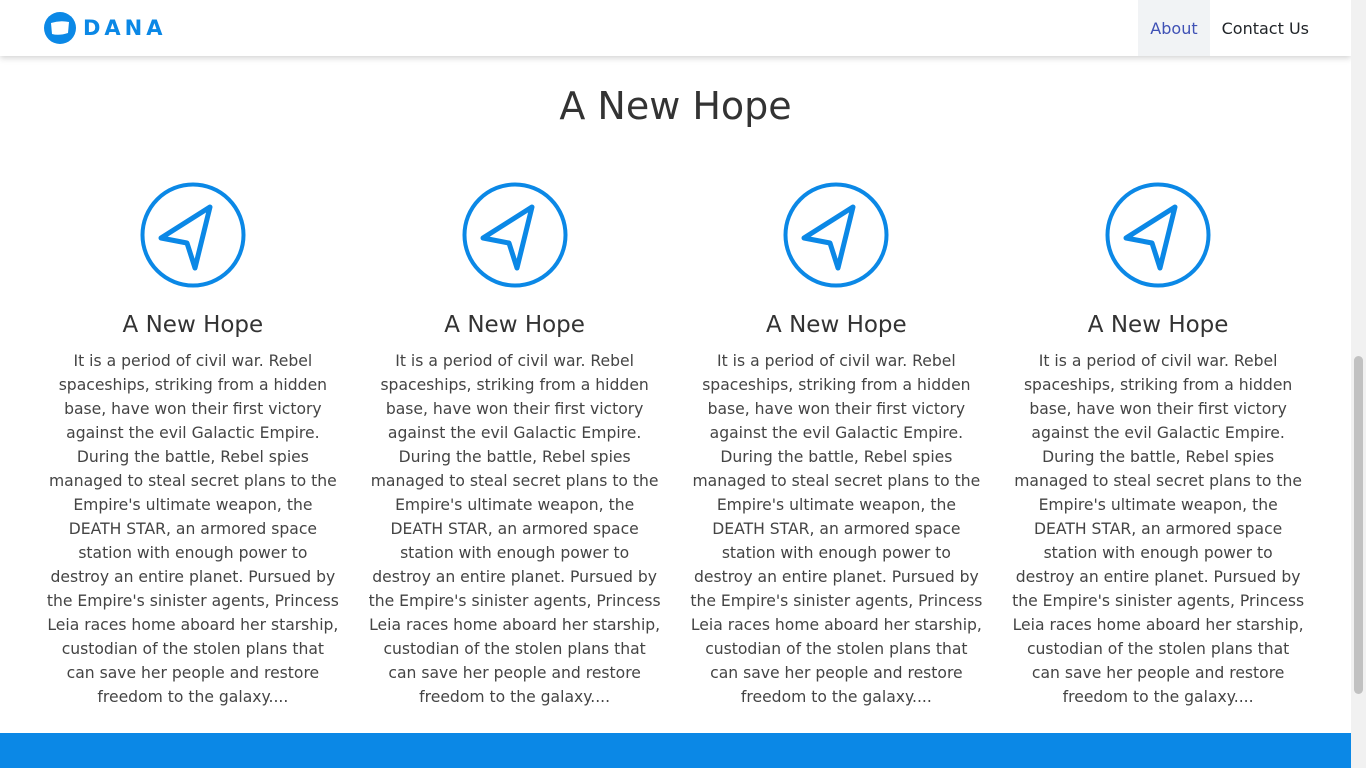 Image resolution: width=1366 pixels, height=768 pixels. Describe the element at coordinates (675, 750) in the screenshot. I see `footer-band` at that location.